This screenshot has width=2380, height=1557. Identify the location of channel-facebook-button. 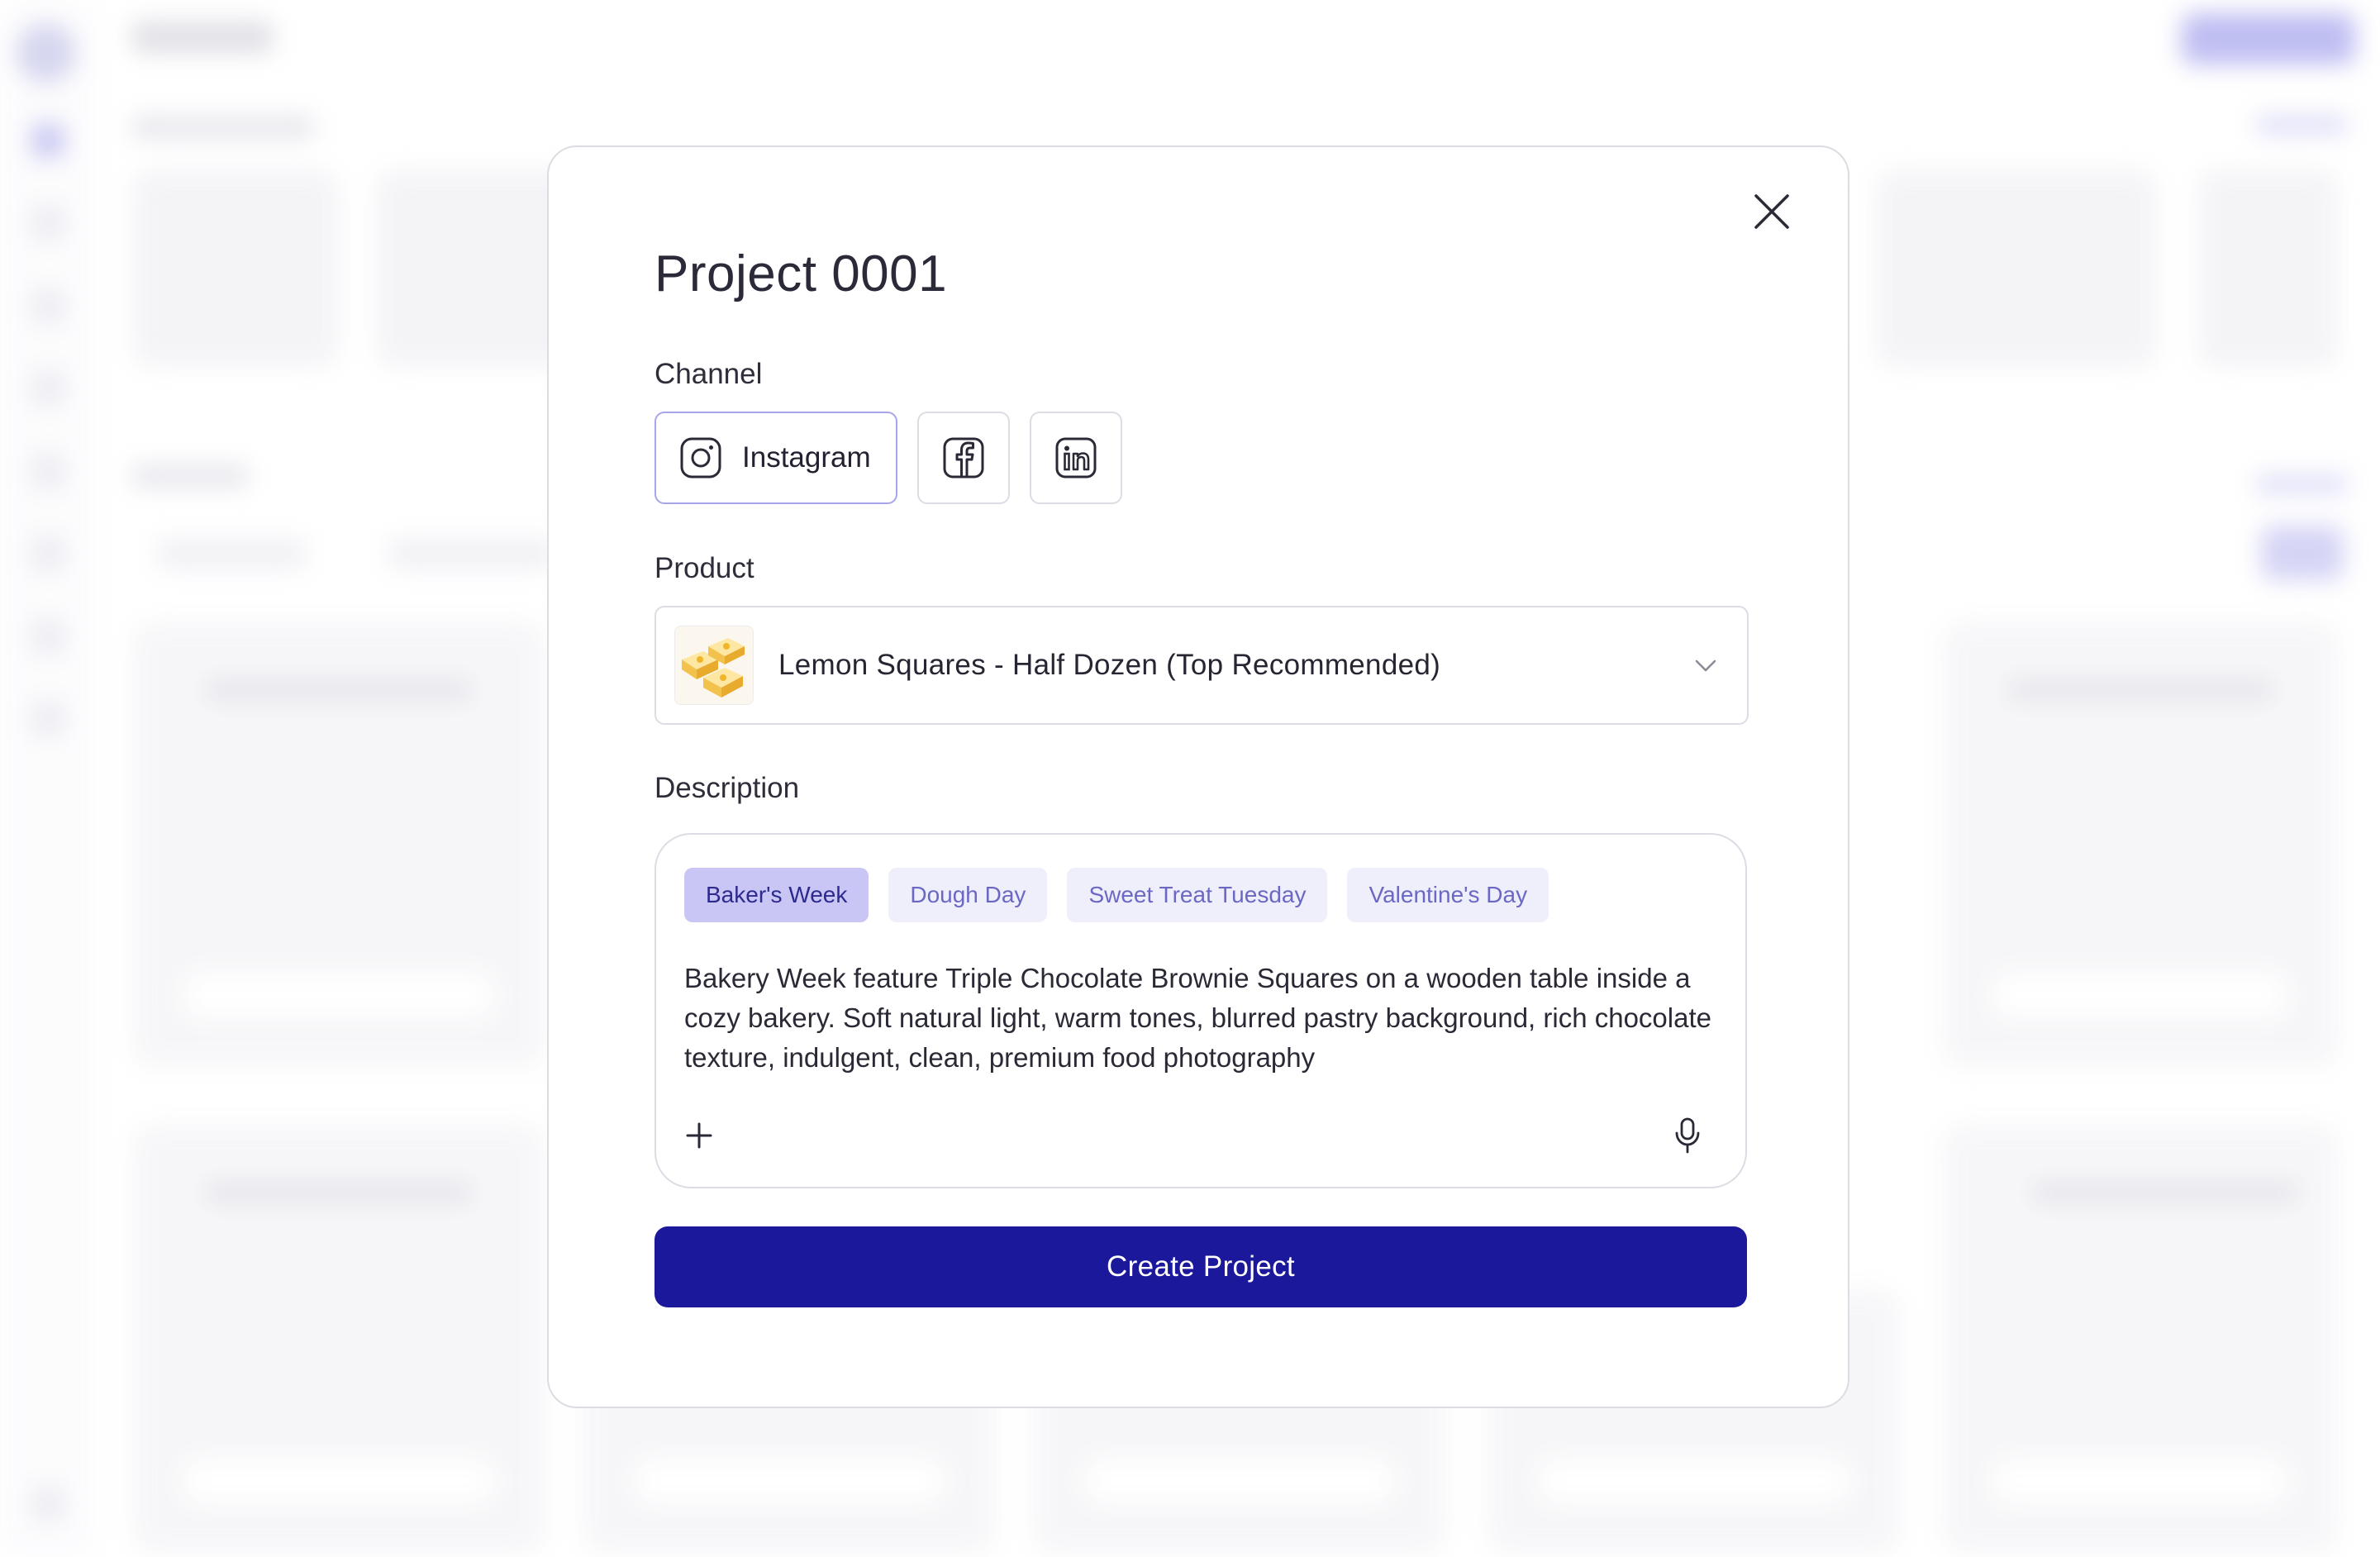
(963, 458).